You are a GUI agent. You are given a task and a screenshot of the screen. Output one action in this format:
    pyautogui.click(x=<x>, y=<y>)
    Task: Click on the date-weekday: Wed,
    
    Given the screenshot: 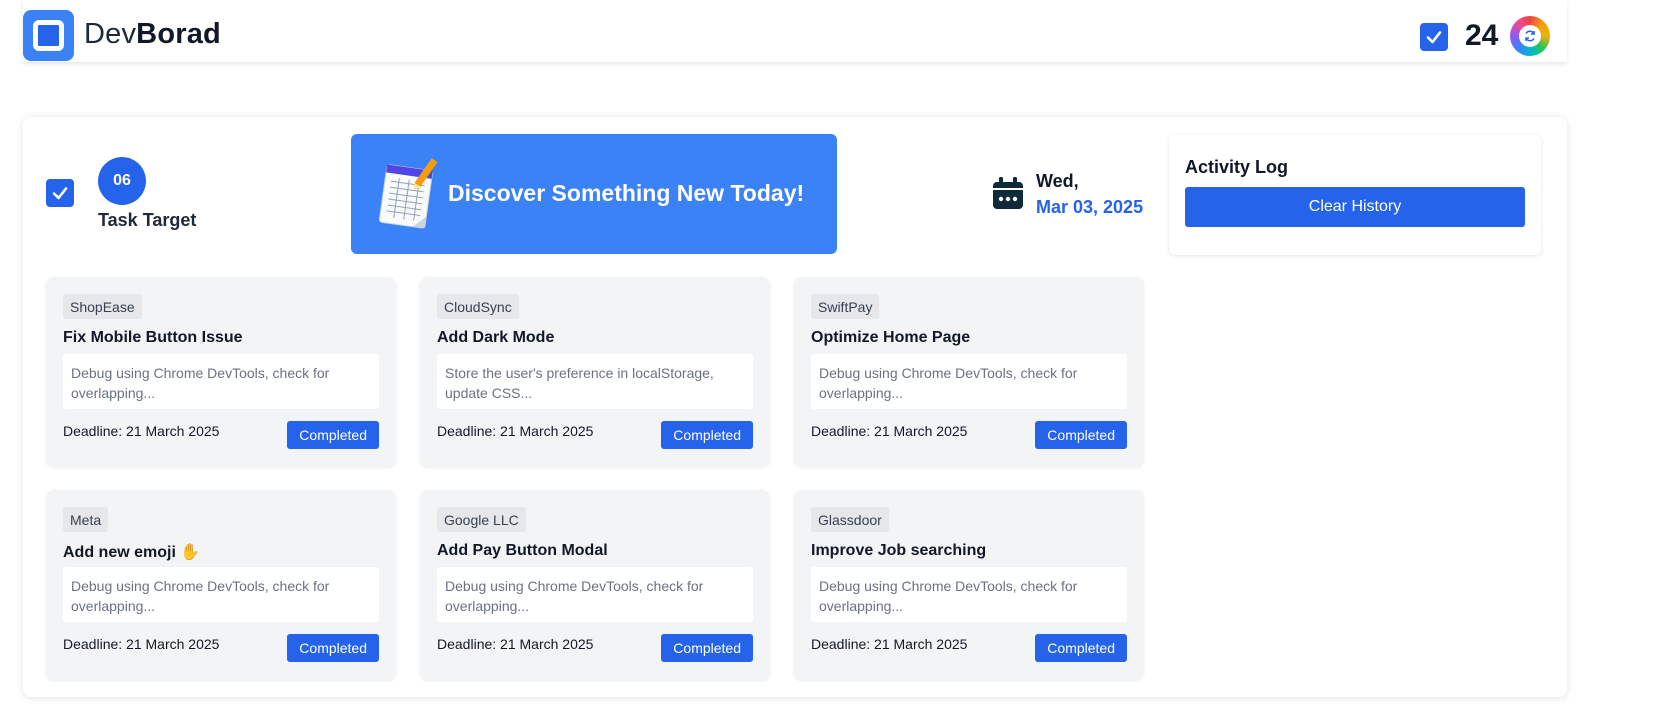 What is the action you would take?
    pyautogui.click(x=1057, y=181)
    